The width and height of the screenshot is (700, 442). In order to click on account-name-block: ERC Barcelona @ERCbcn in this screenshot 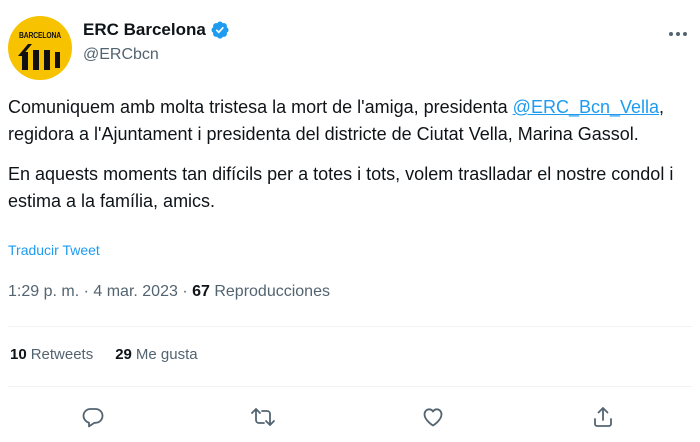, I will do `click(156, 41)`.